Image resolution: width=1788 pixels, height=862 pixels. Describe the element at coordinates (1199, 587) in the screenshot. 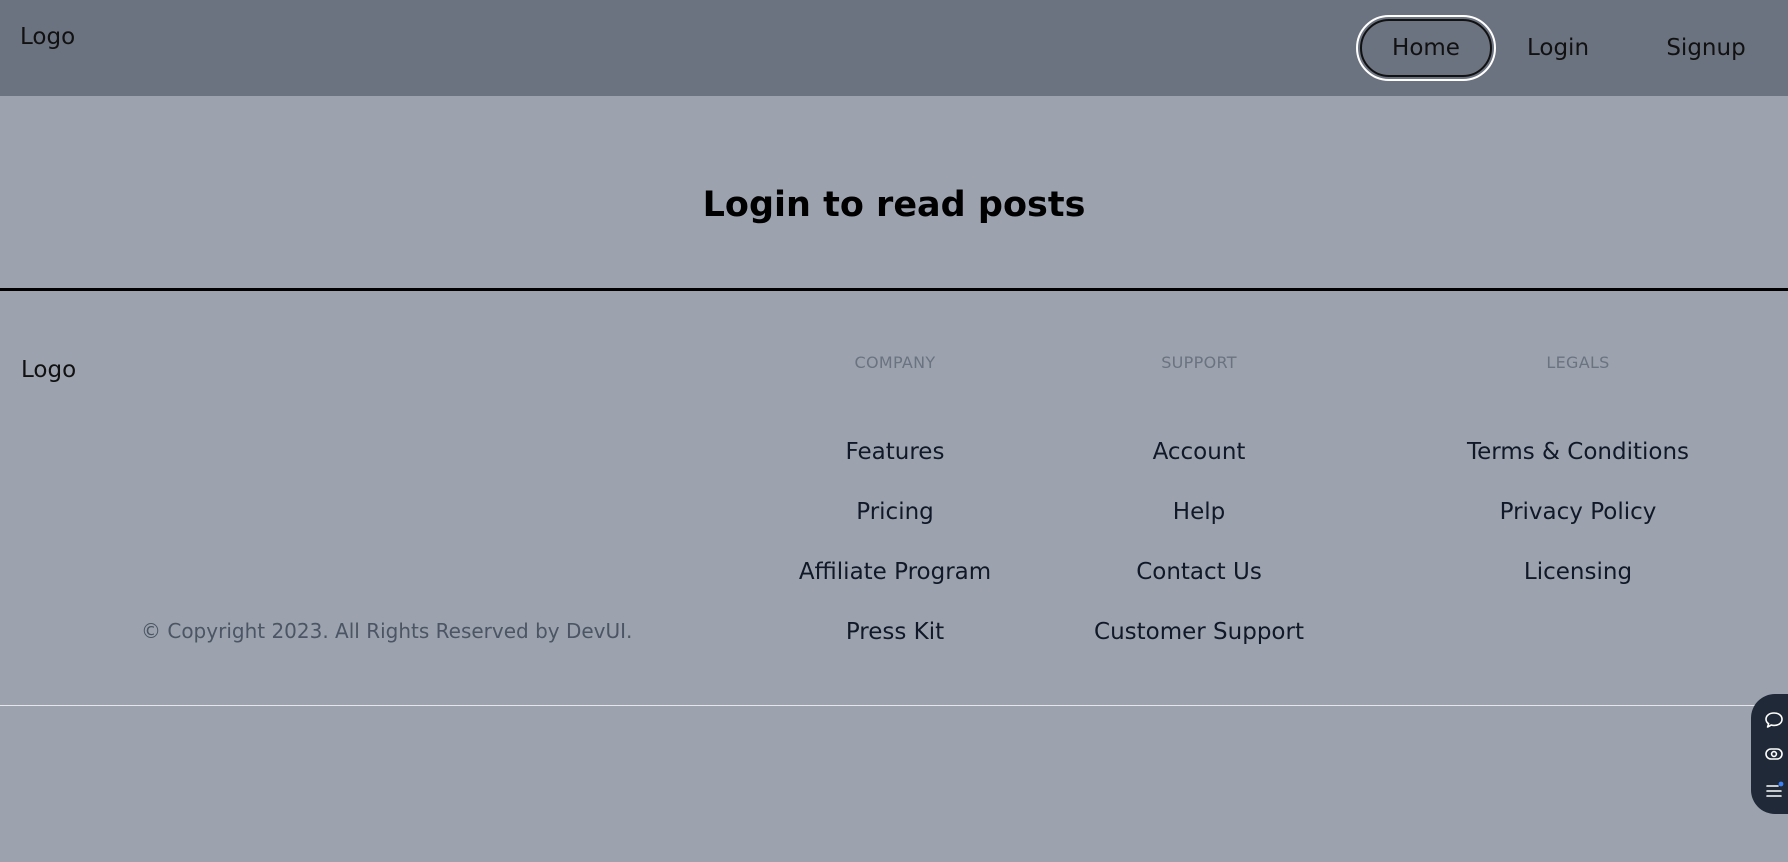

I see `footer-link-contact-us: Contact Us` at that location.